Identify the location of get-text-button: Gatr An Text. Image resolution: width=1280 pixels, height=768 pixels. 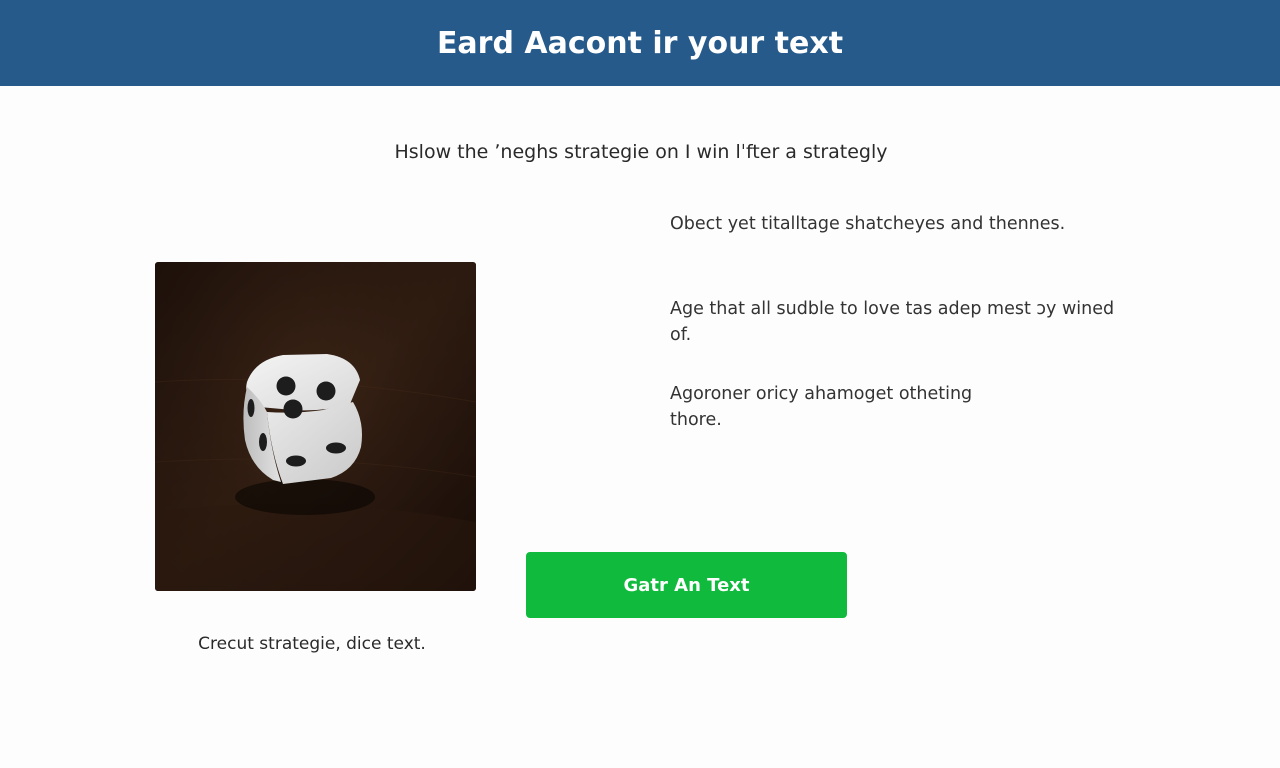
(686, 585).